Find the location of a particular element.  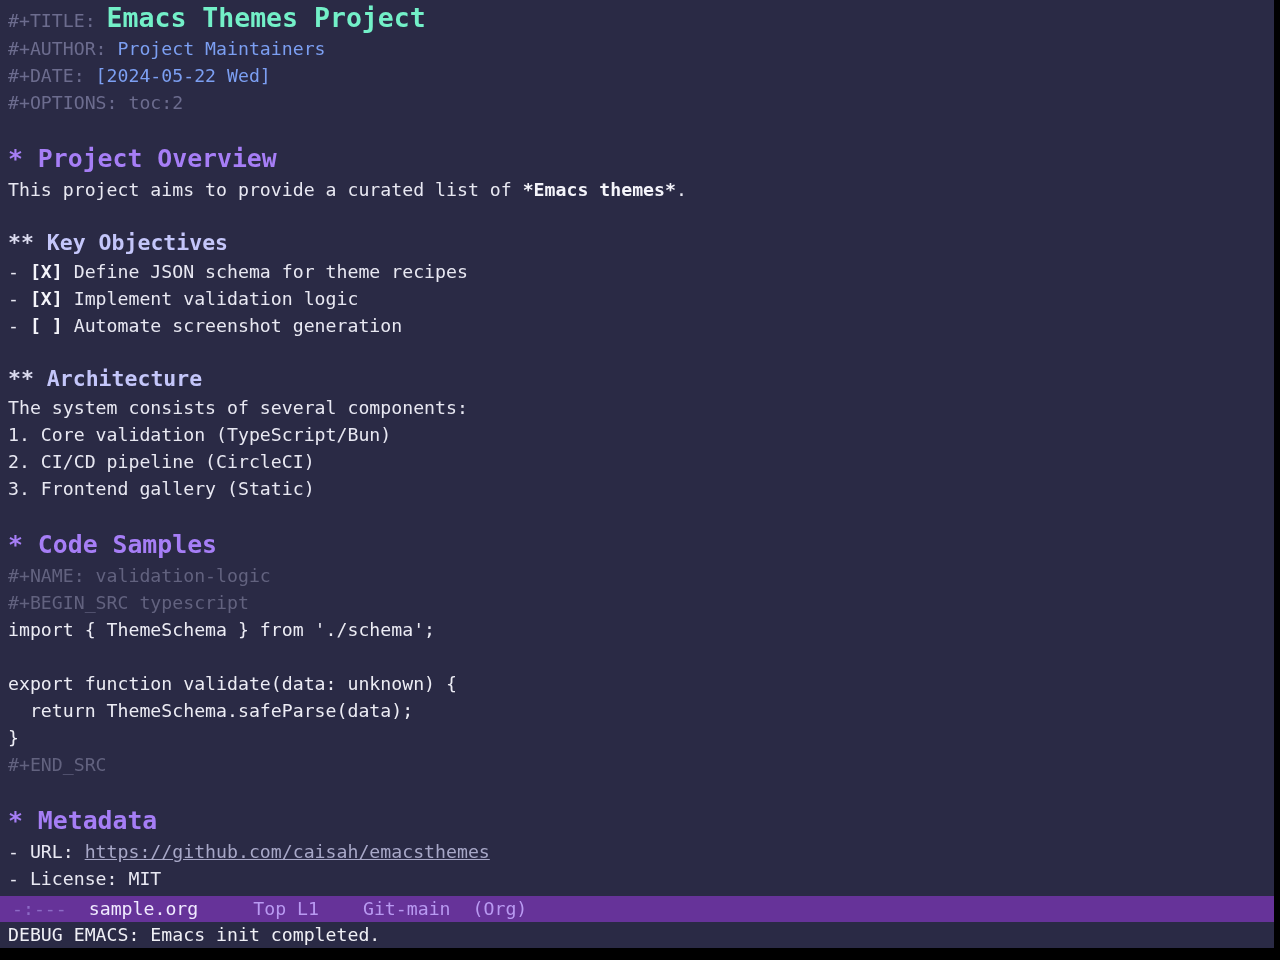

author-name: Project Maintainers is located at coordinates (221, 48).